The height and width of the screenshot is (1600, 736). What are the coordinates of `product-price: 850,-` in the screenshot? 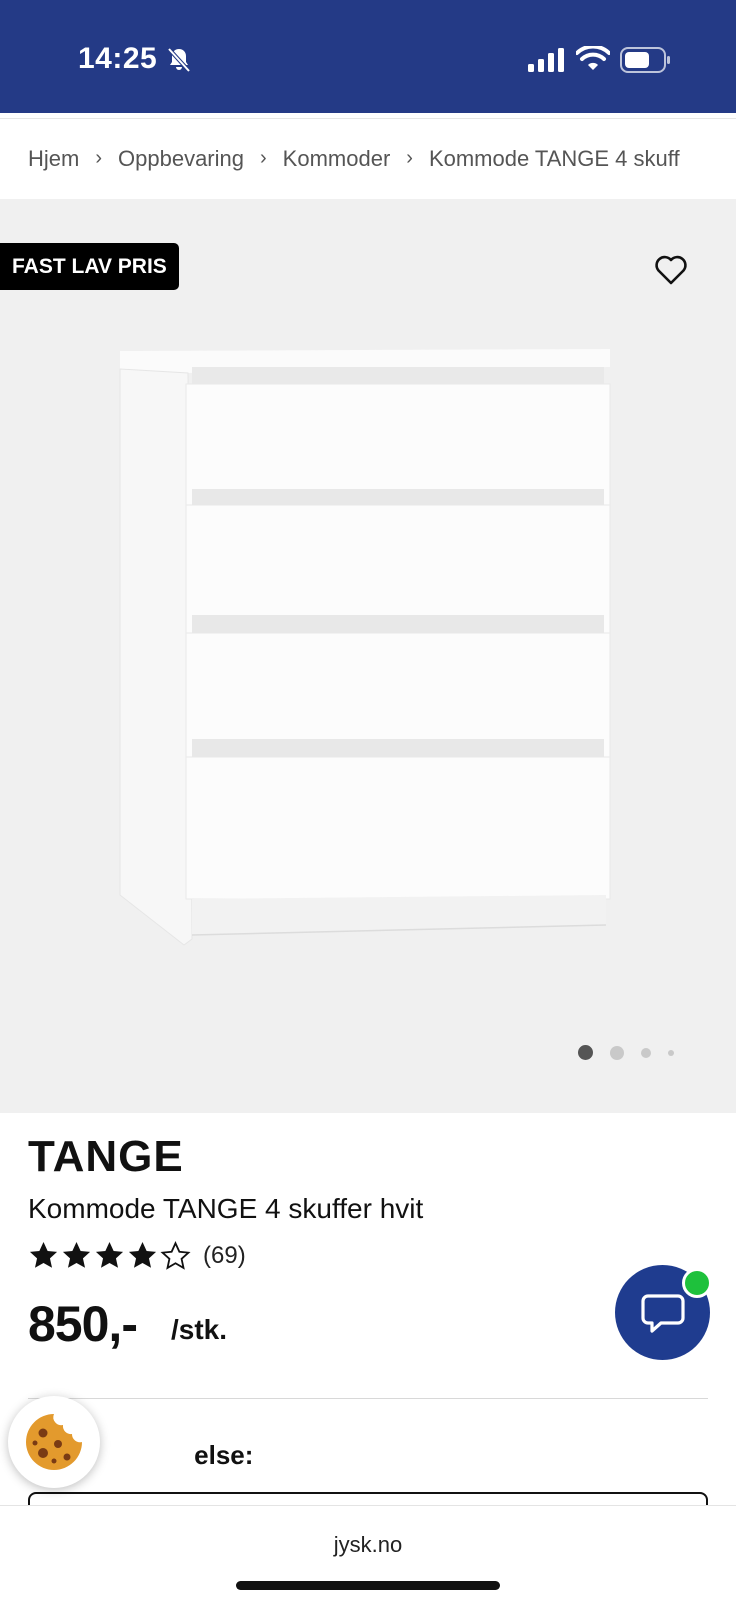 It's located at (83, 1324).